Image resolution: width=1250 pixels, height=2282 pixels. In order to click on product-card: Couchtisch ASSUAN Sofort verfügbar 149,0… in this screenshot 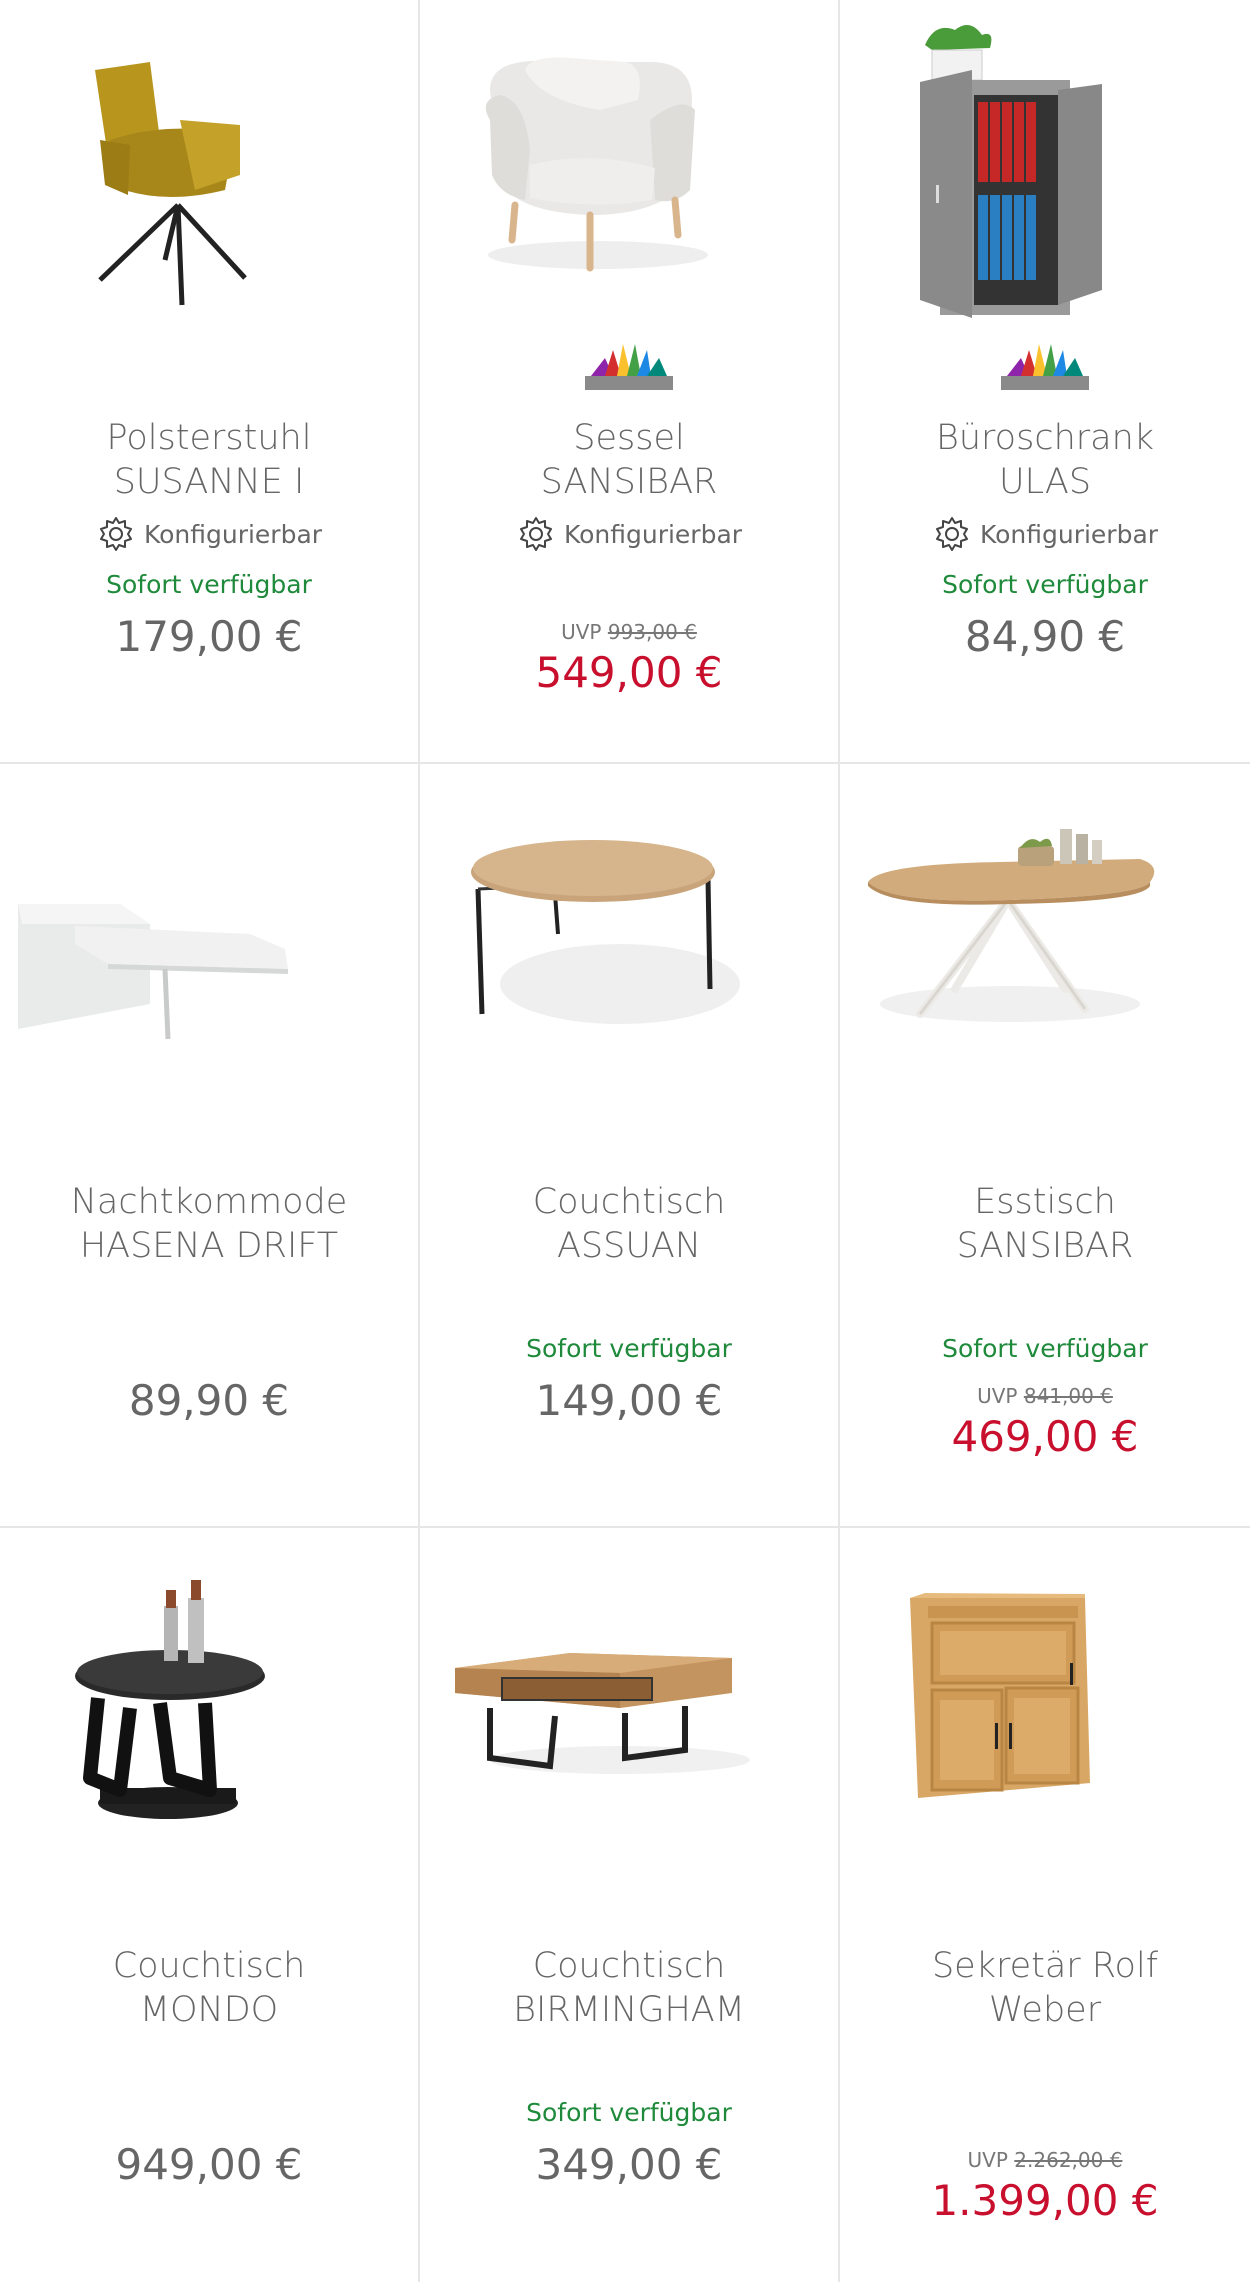, I will do `click(629, 1145)`.